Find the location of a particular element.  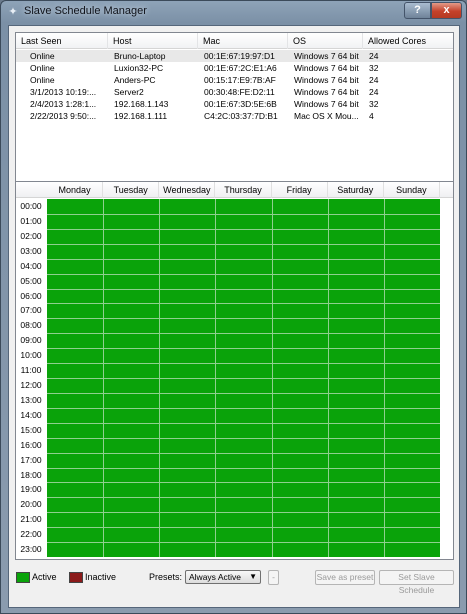

slave-cell: 00:15:17:E9:7B:AF is located at coordinates (240, 80).